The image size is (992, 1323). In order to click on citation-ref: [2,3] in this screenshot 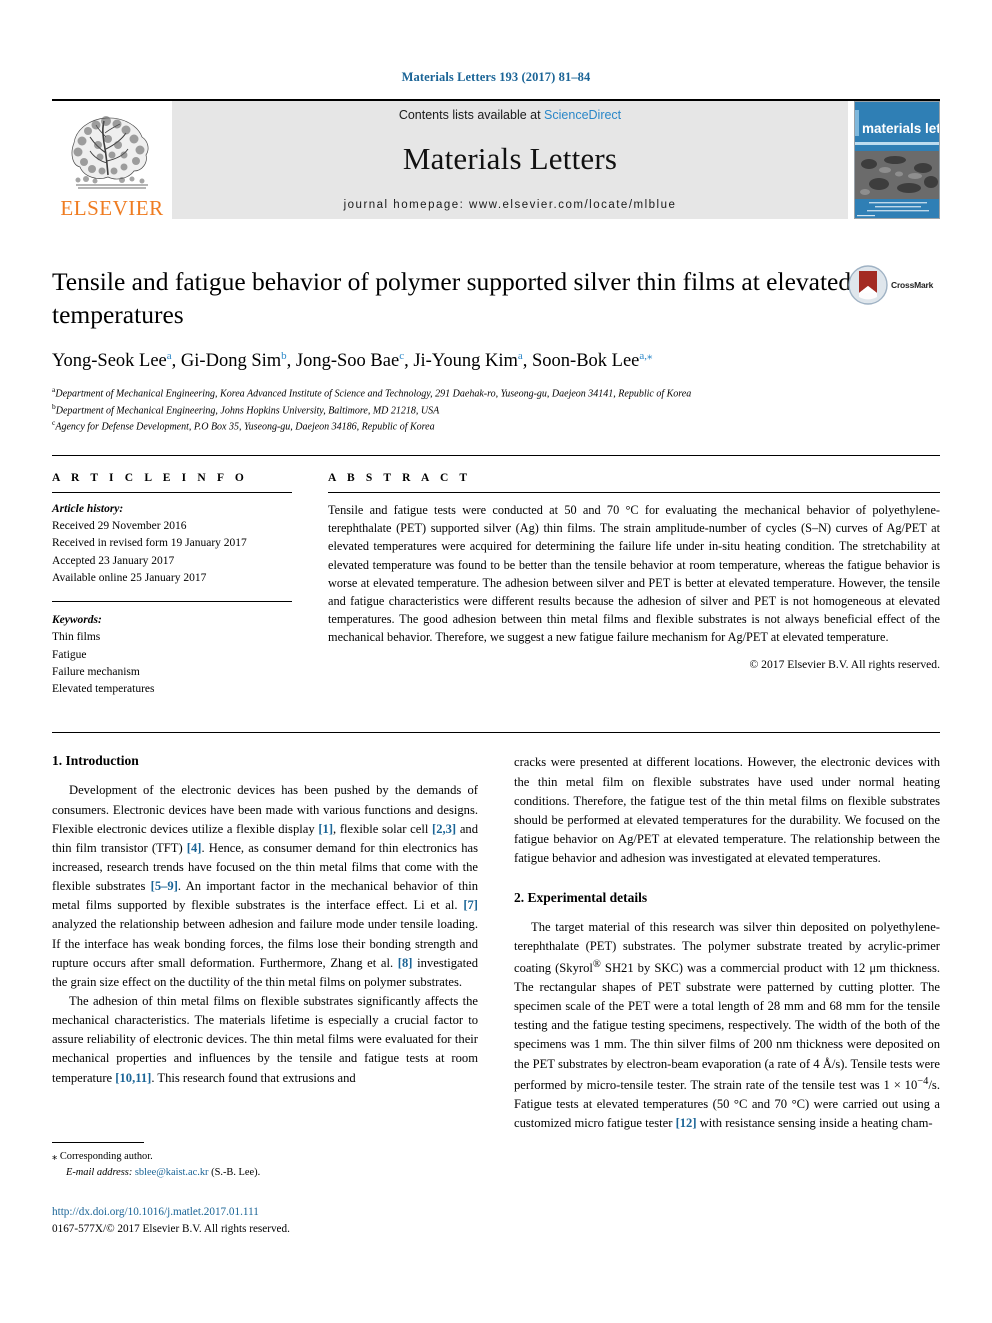, I will do `click(444, 829)`.